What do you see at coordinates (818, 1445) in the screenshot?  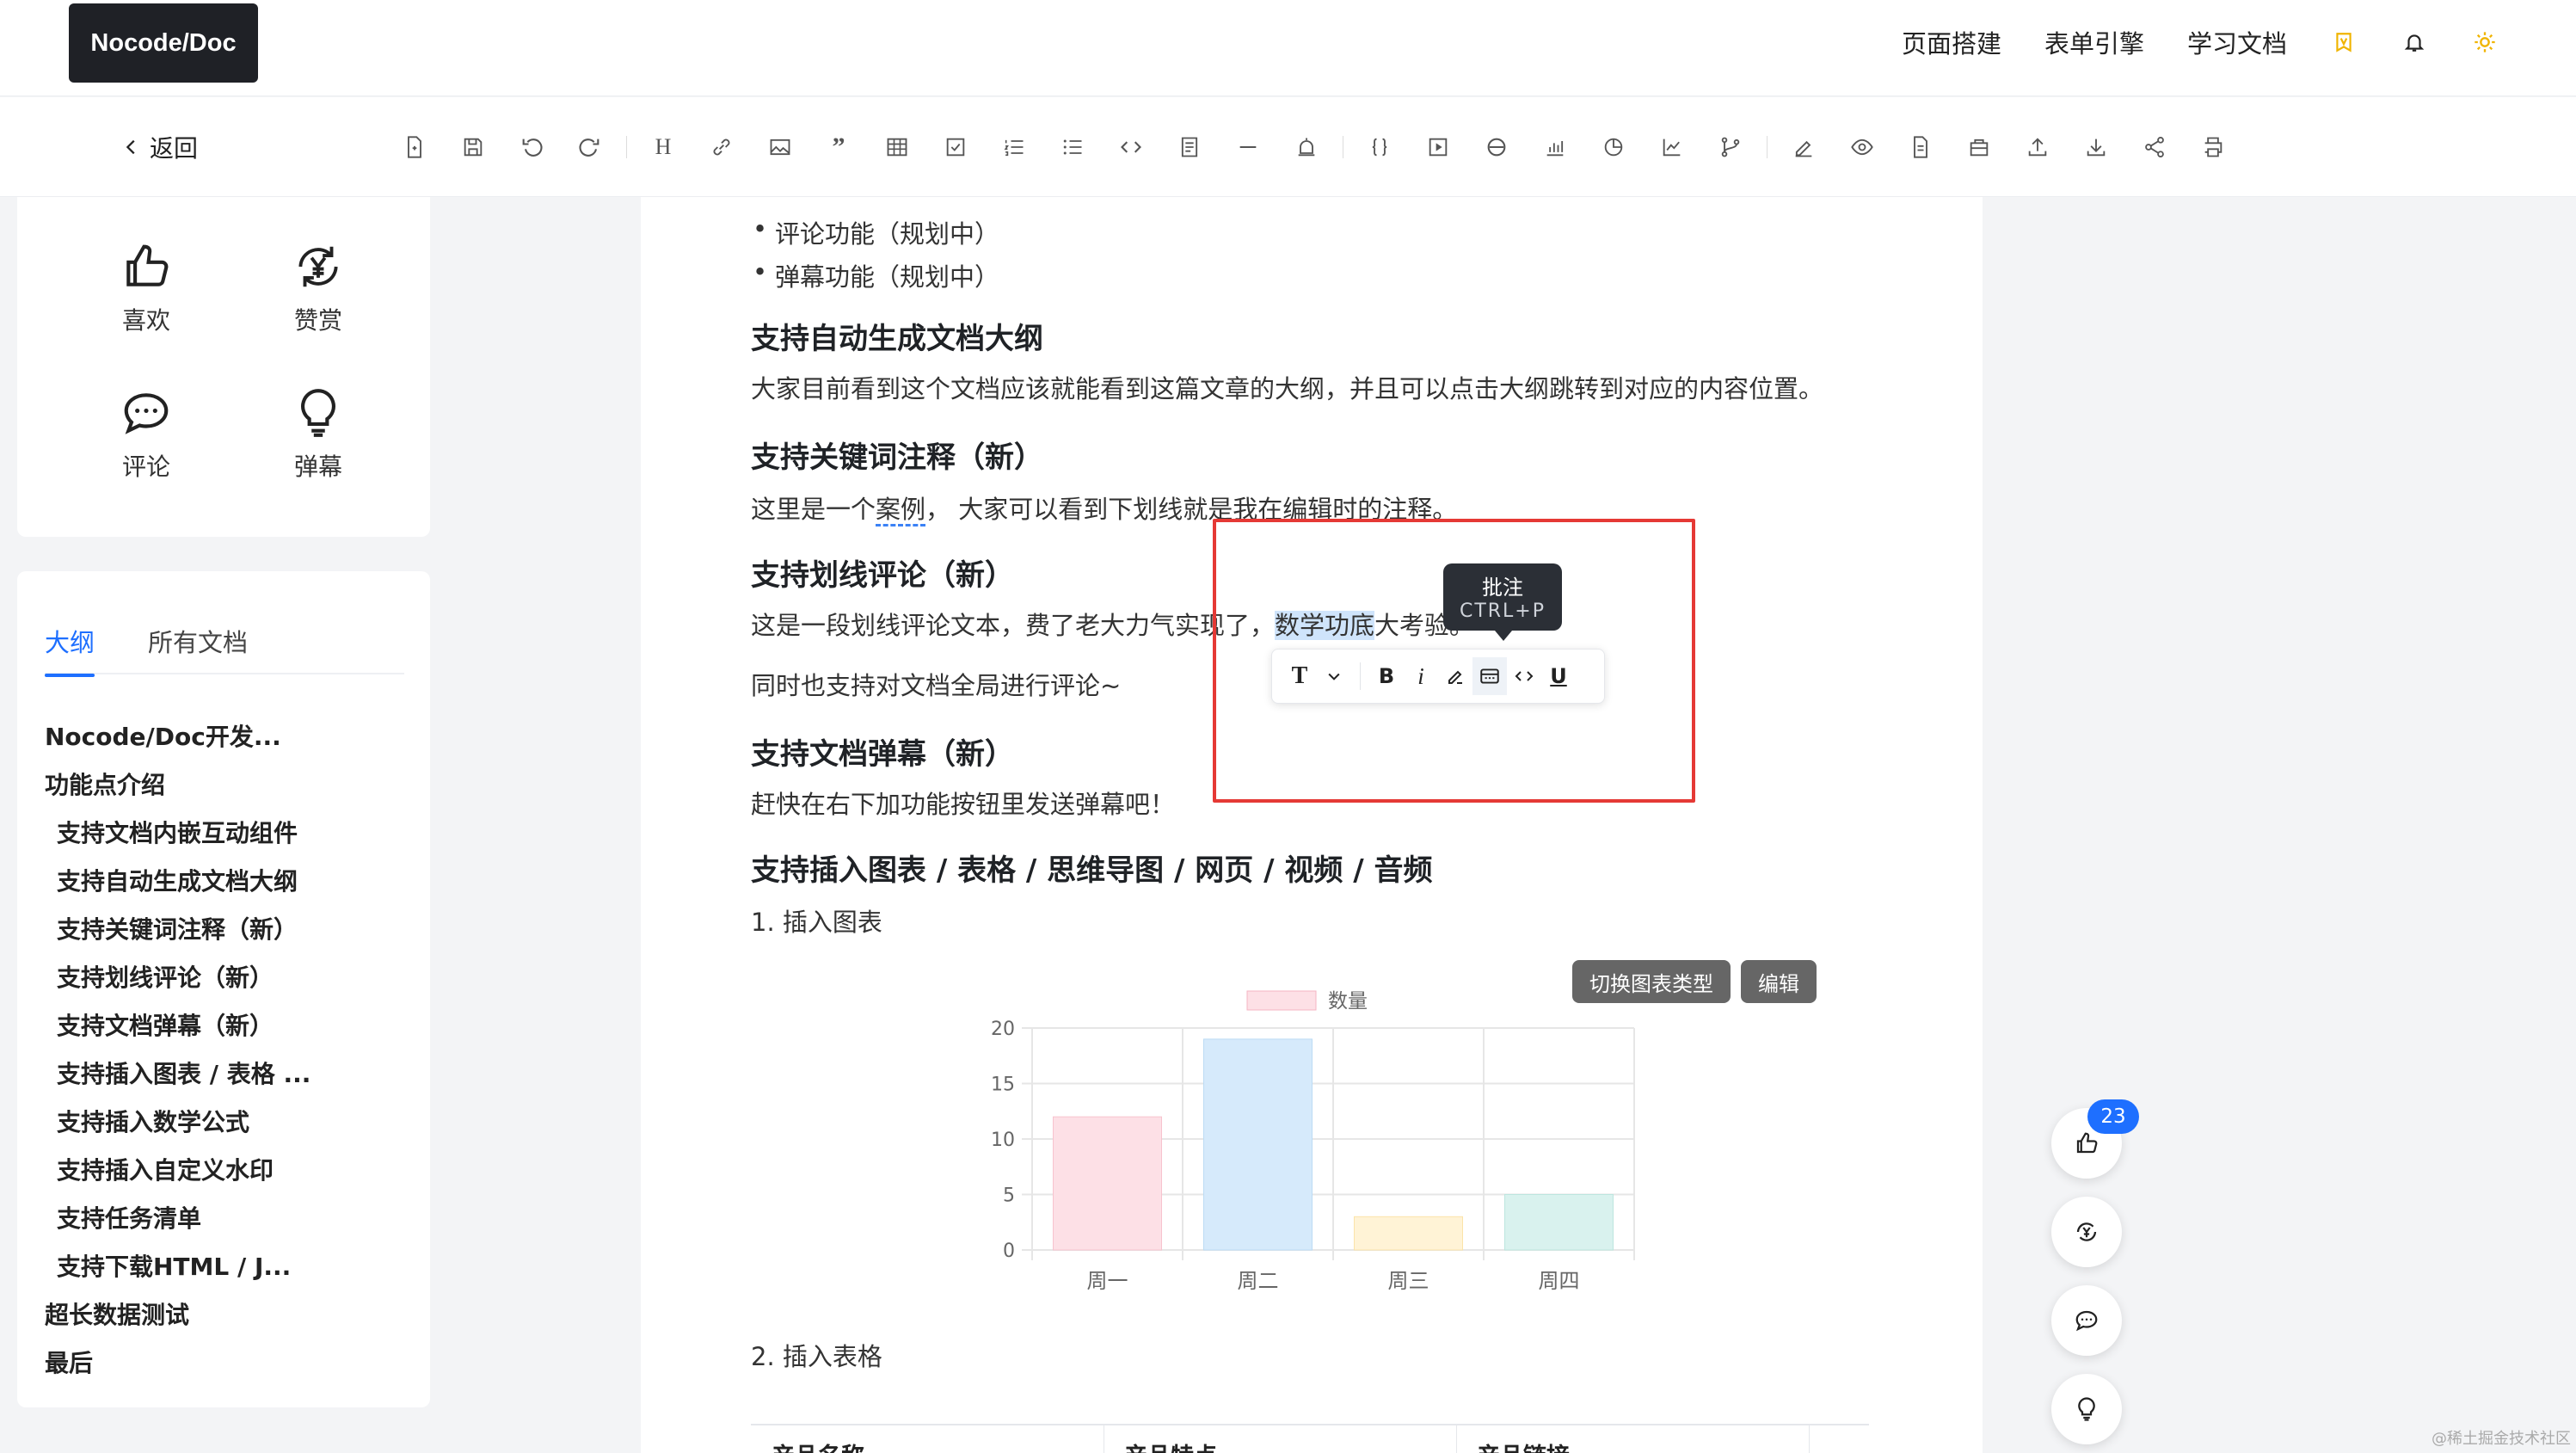 I see `table-header-cell: 产品名称` at bounding box center [818, 1445].